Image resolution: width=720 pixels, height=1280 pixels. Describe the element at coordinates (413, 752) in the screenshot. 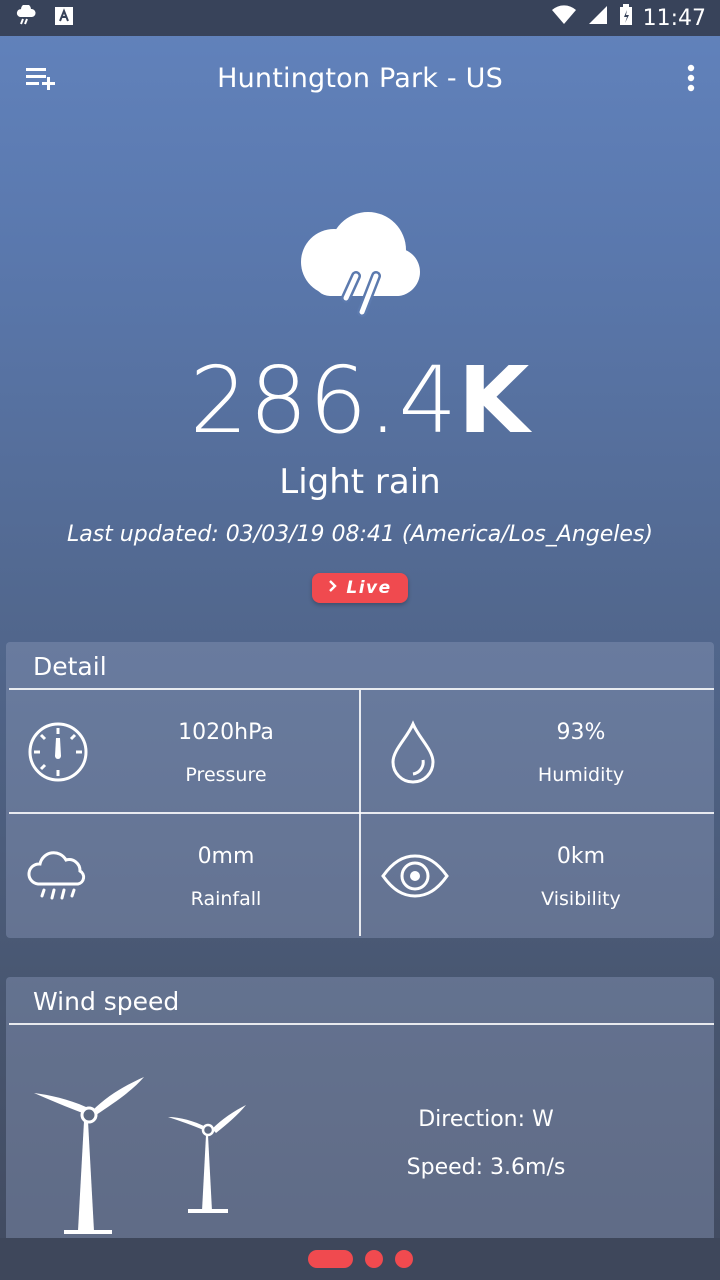

I see `droplet-icon` at that location.